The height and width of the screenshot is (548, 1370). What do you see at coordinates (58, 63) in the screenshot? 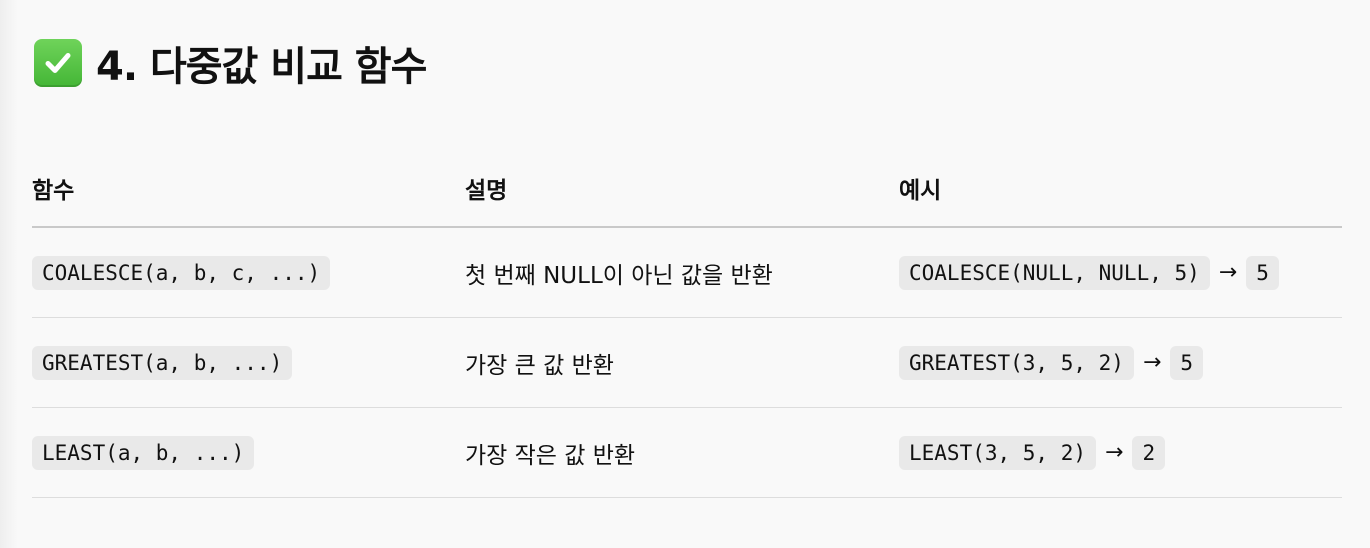
I see `check-mark-button-icon` at bounding box center [58, 63].